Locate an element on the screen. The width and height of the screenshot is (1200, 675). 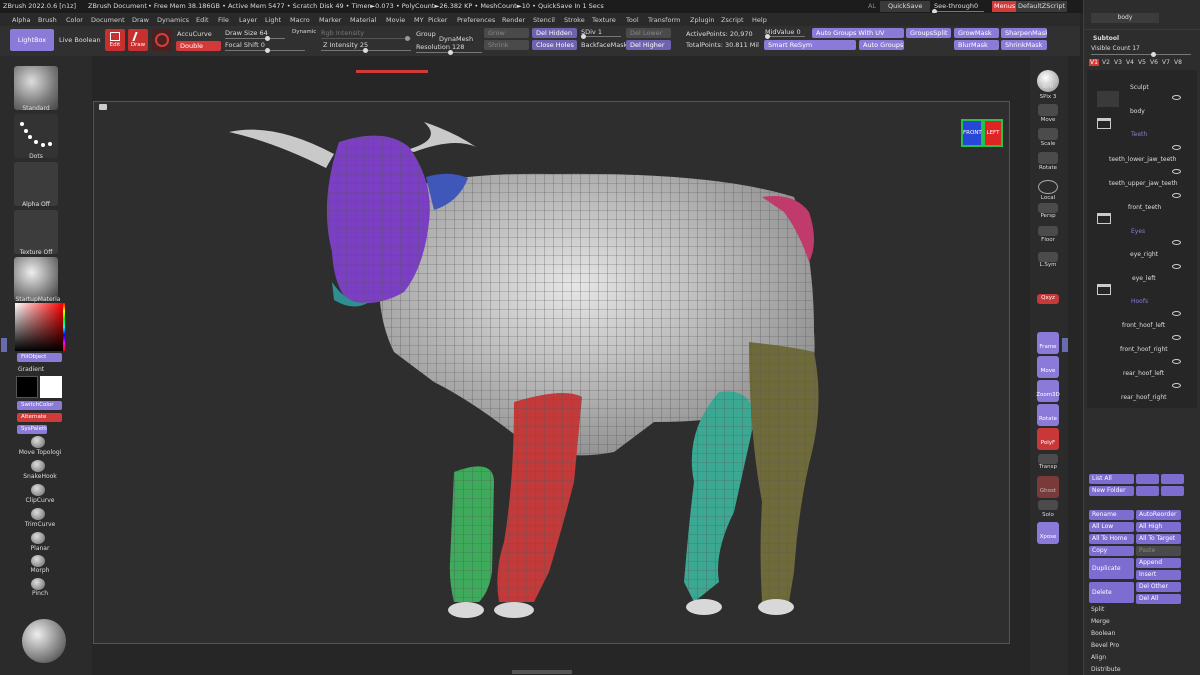
move-up-button is located at coordinates (1147, 479).